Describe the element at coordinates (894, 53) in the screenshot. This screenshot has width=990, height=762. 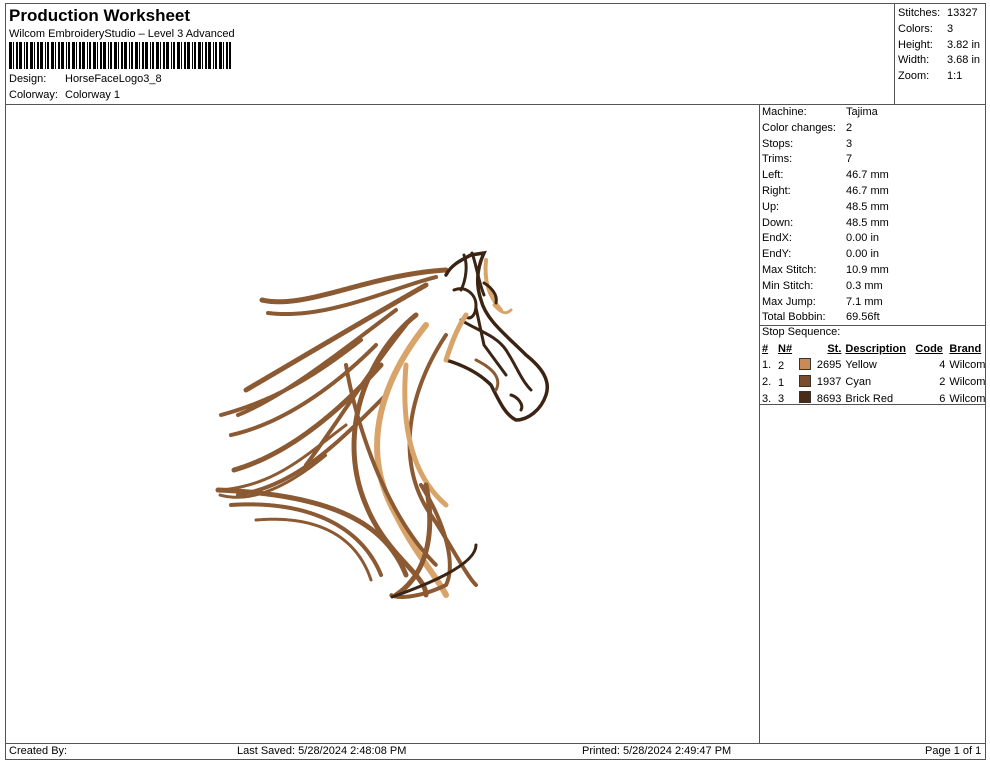
I see `stats-divider` at that location.